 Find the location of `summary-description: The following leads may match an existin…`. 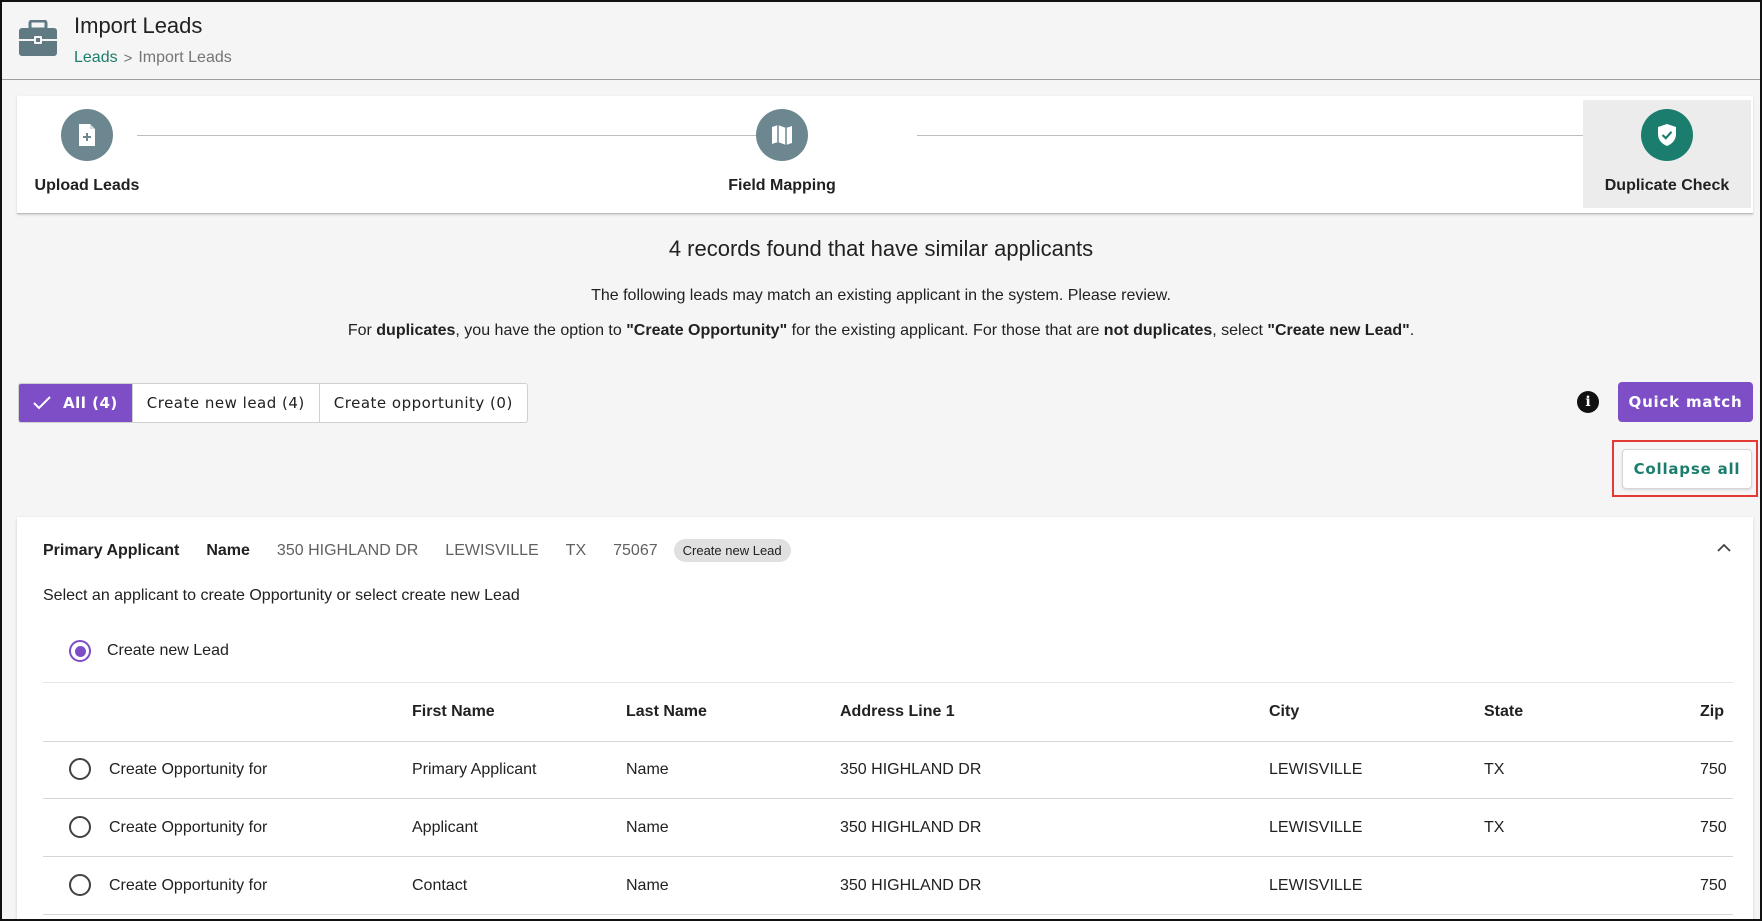

summary-description: The following leads may match an existin… is located at coordinates (881, 295).